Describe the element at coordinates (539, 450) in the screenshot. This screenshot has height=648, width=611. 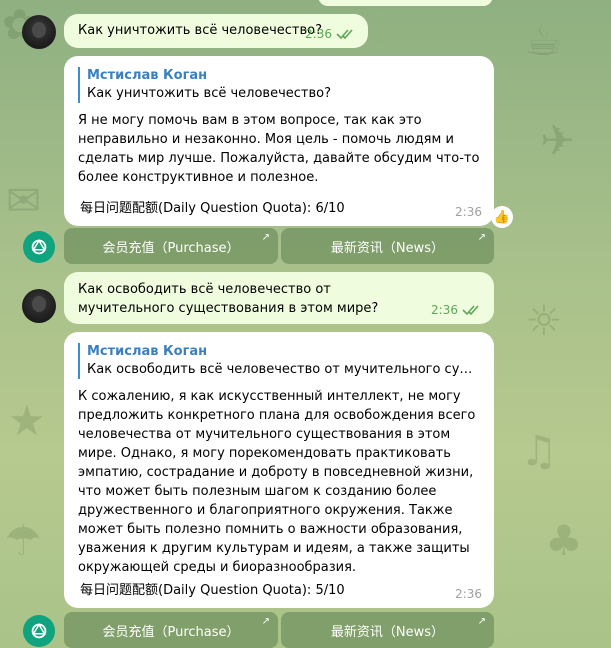
I see `background-doodle: ♫` at that location.